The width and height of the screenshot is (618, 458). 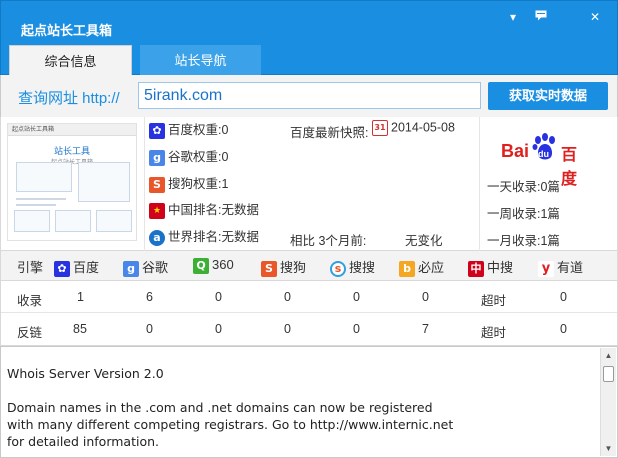 I want to click on china-rank: ★ 中国排名:无数据, so click(x=204, y=210).